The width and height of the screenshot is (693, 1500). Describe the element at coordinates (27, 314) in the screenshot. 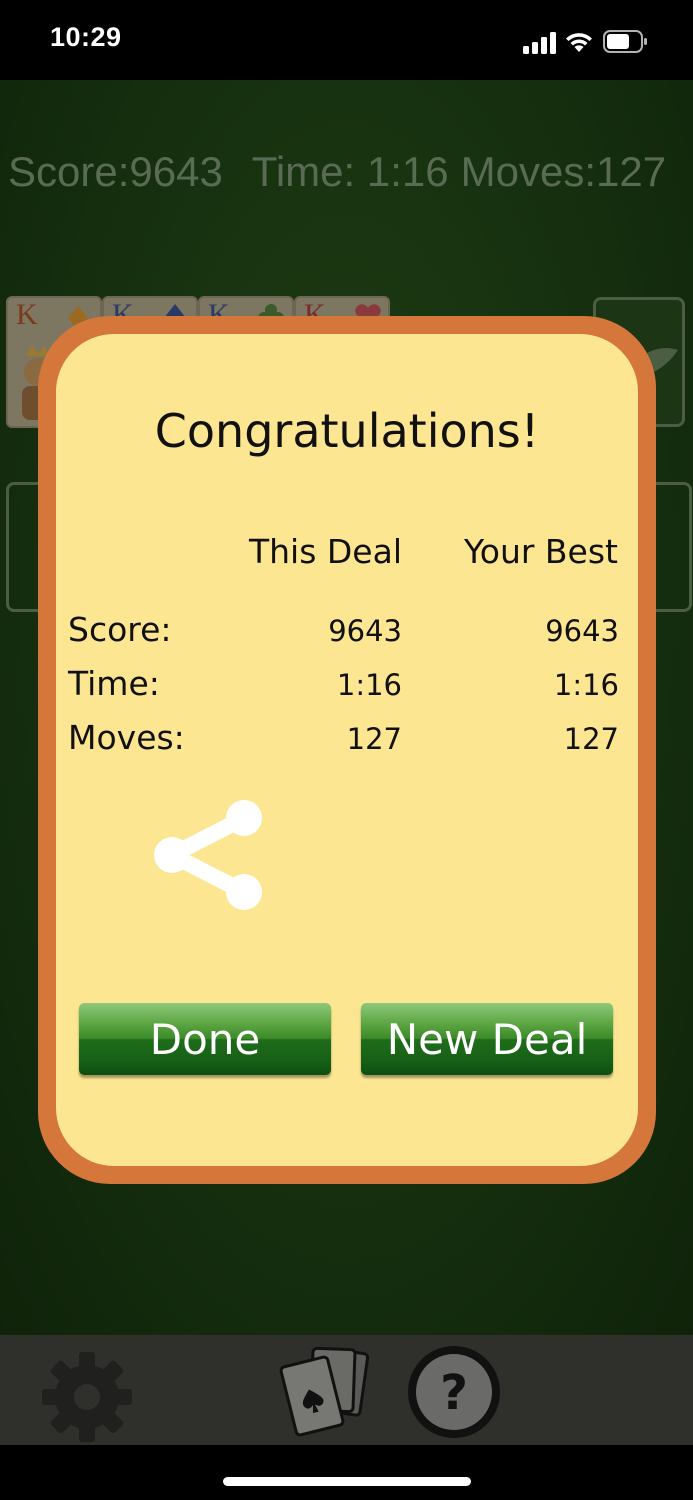

I see `card-rank: K` at that location.